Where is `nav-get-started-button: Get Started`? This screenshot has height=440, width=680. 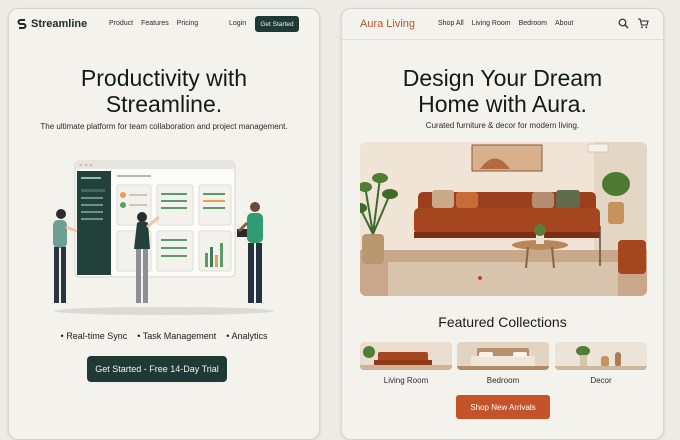 nav-get-started-button: Get Started is located at coordinates (277, 24).